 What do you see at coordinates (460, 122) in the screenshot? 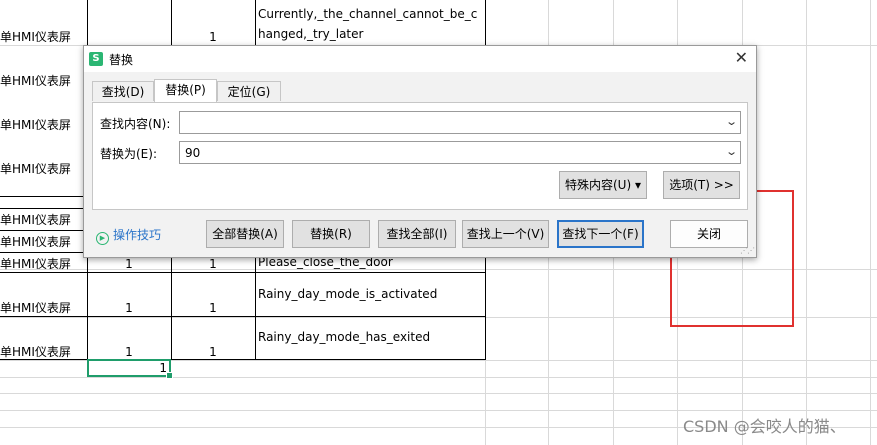
I see `find-input: ⌄` at bounding box center [460, 122].